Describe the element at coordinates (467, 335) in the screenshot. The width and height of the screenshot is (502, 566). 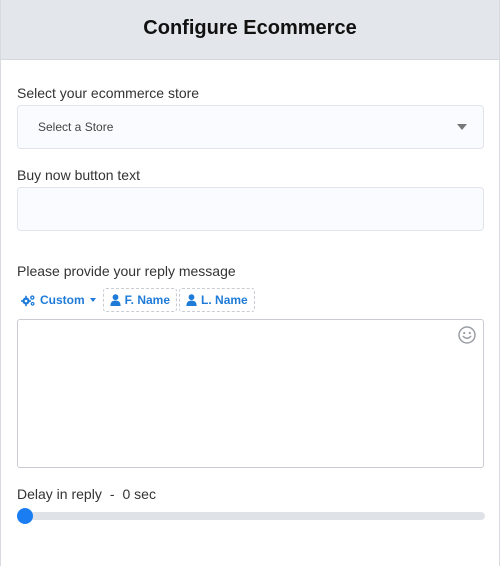
I see `smiley-icon` at that location.